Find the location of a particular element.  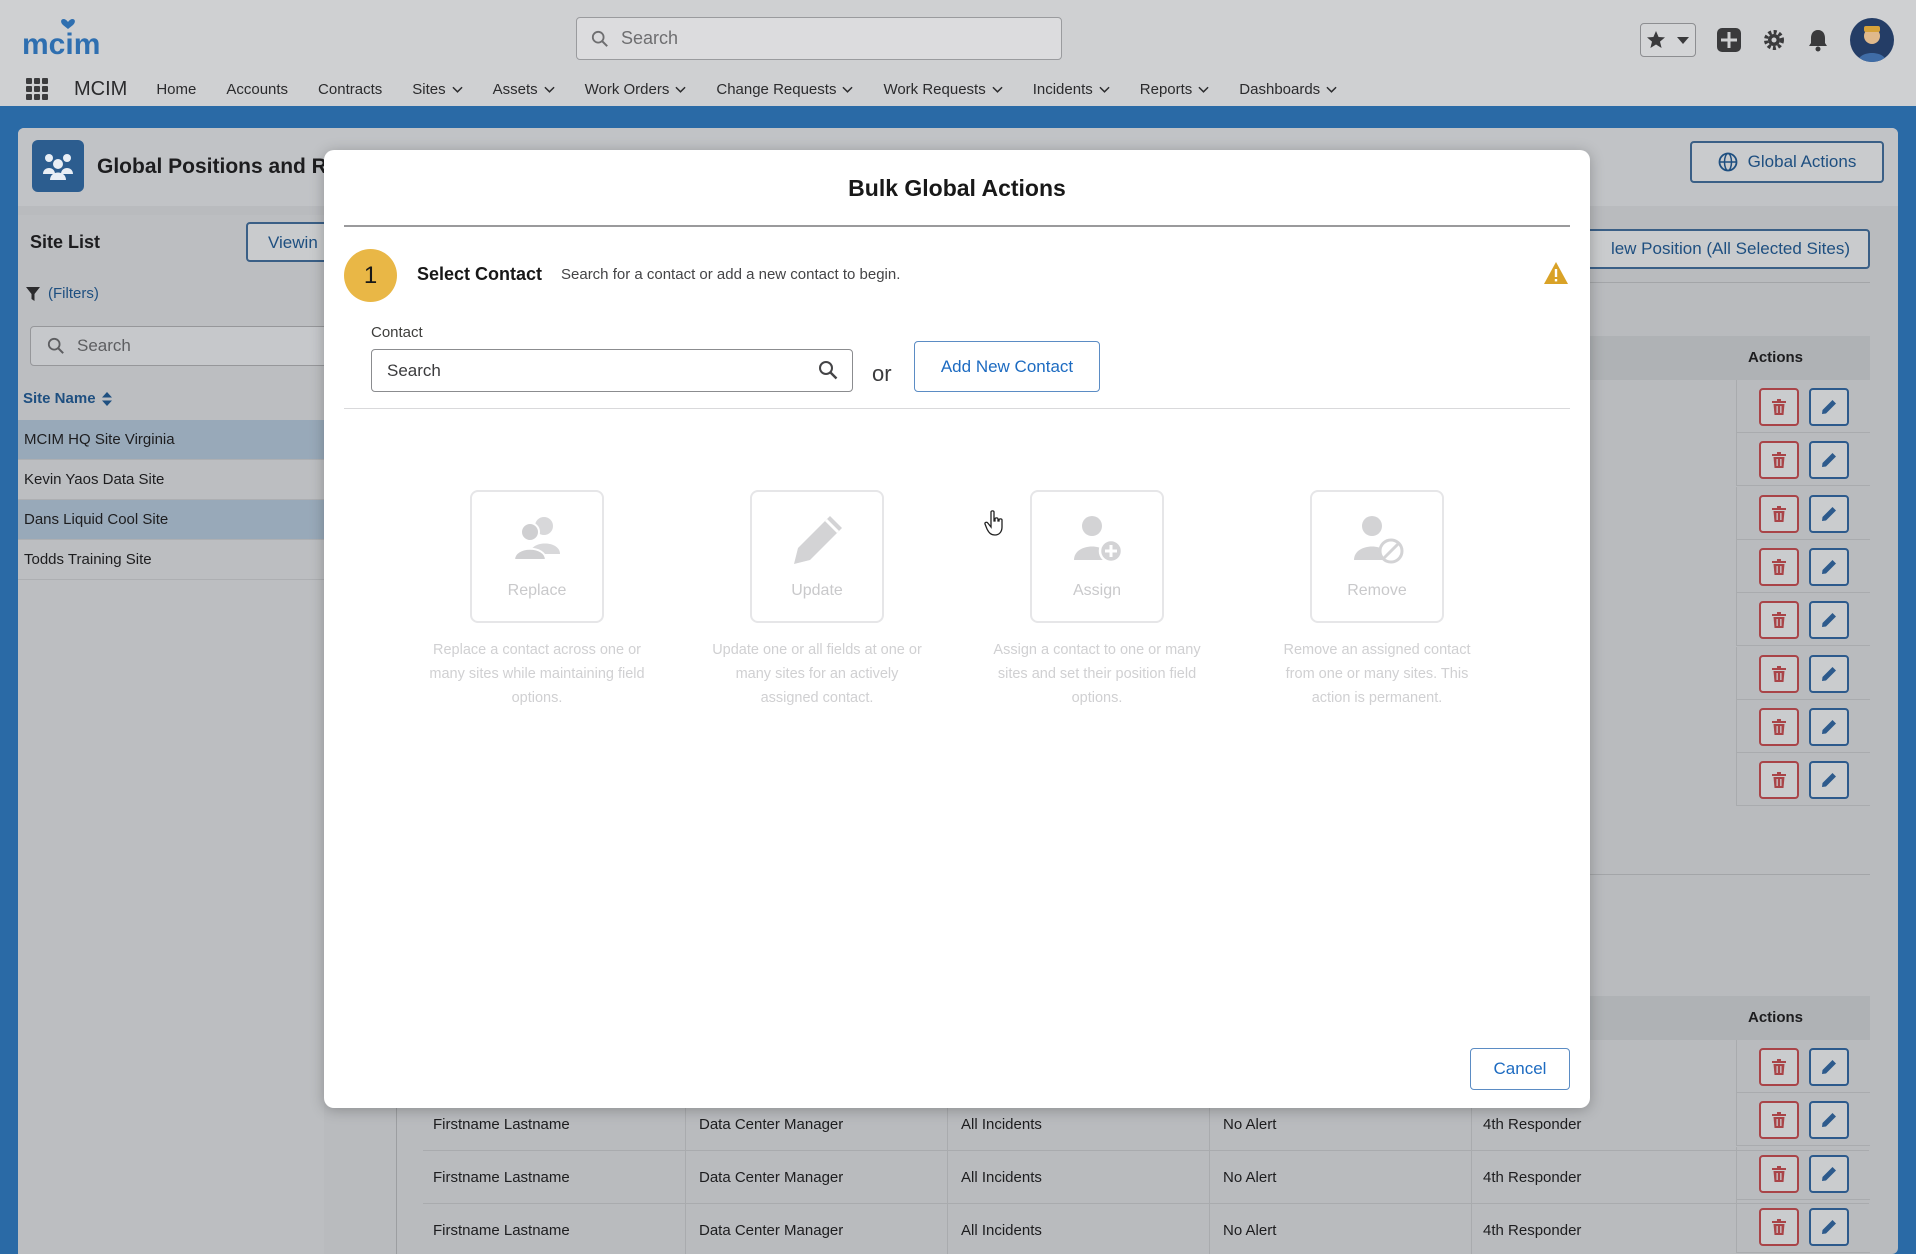

add-new-contact-button: Add New Contact is located at coordinates (1007, 366).